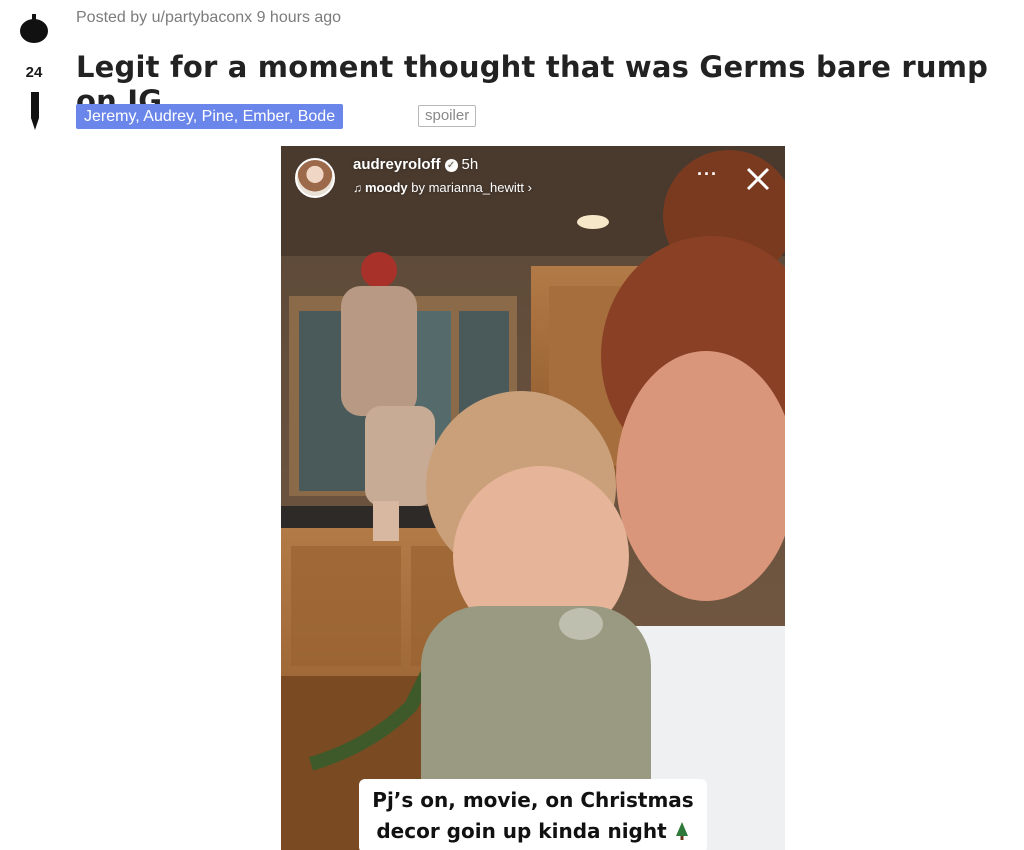  What do you see at coordinates (34, 28) in the screenshot?
I see `upvote-icon` at bounding box center [34, 28].